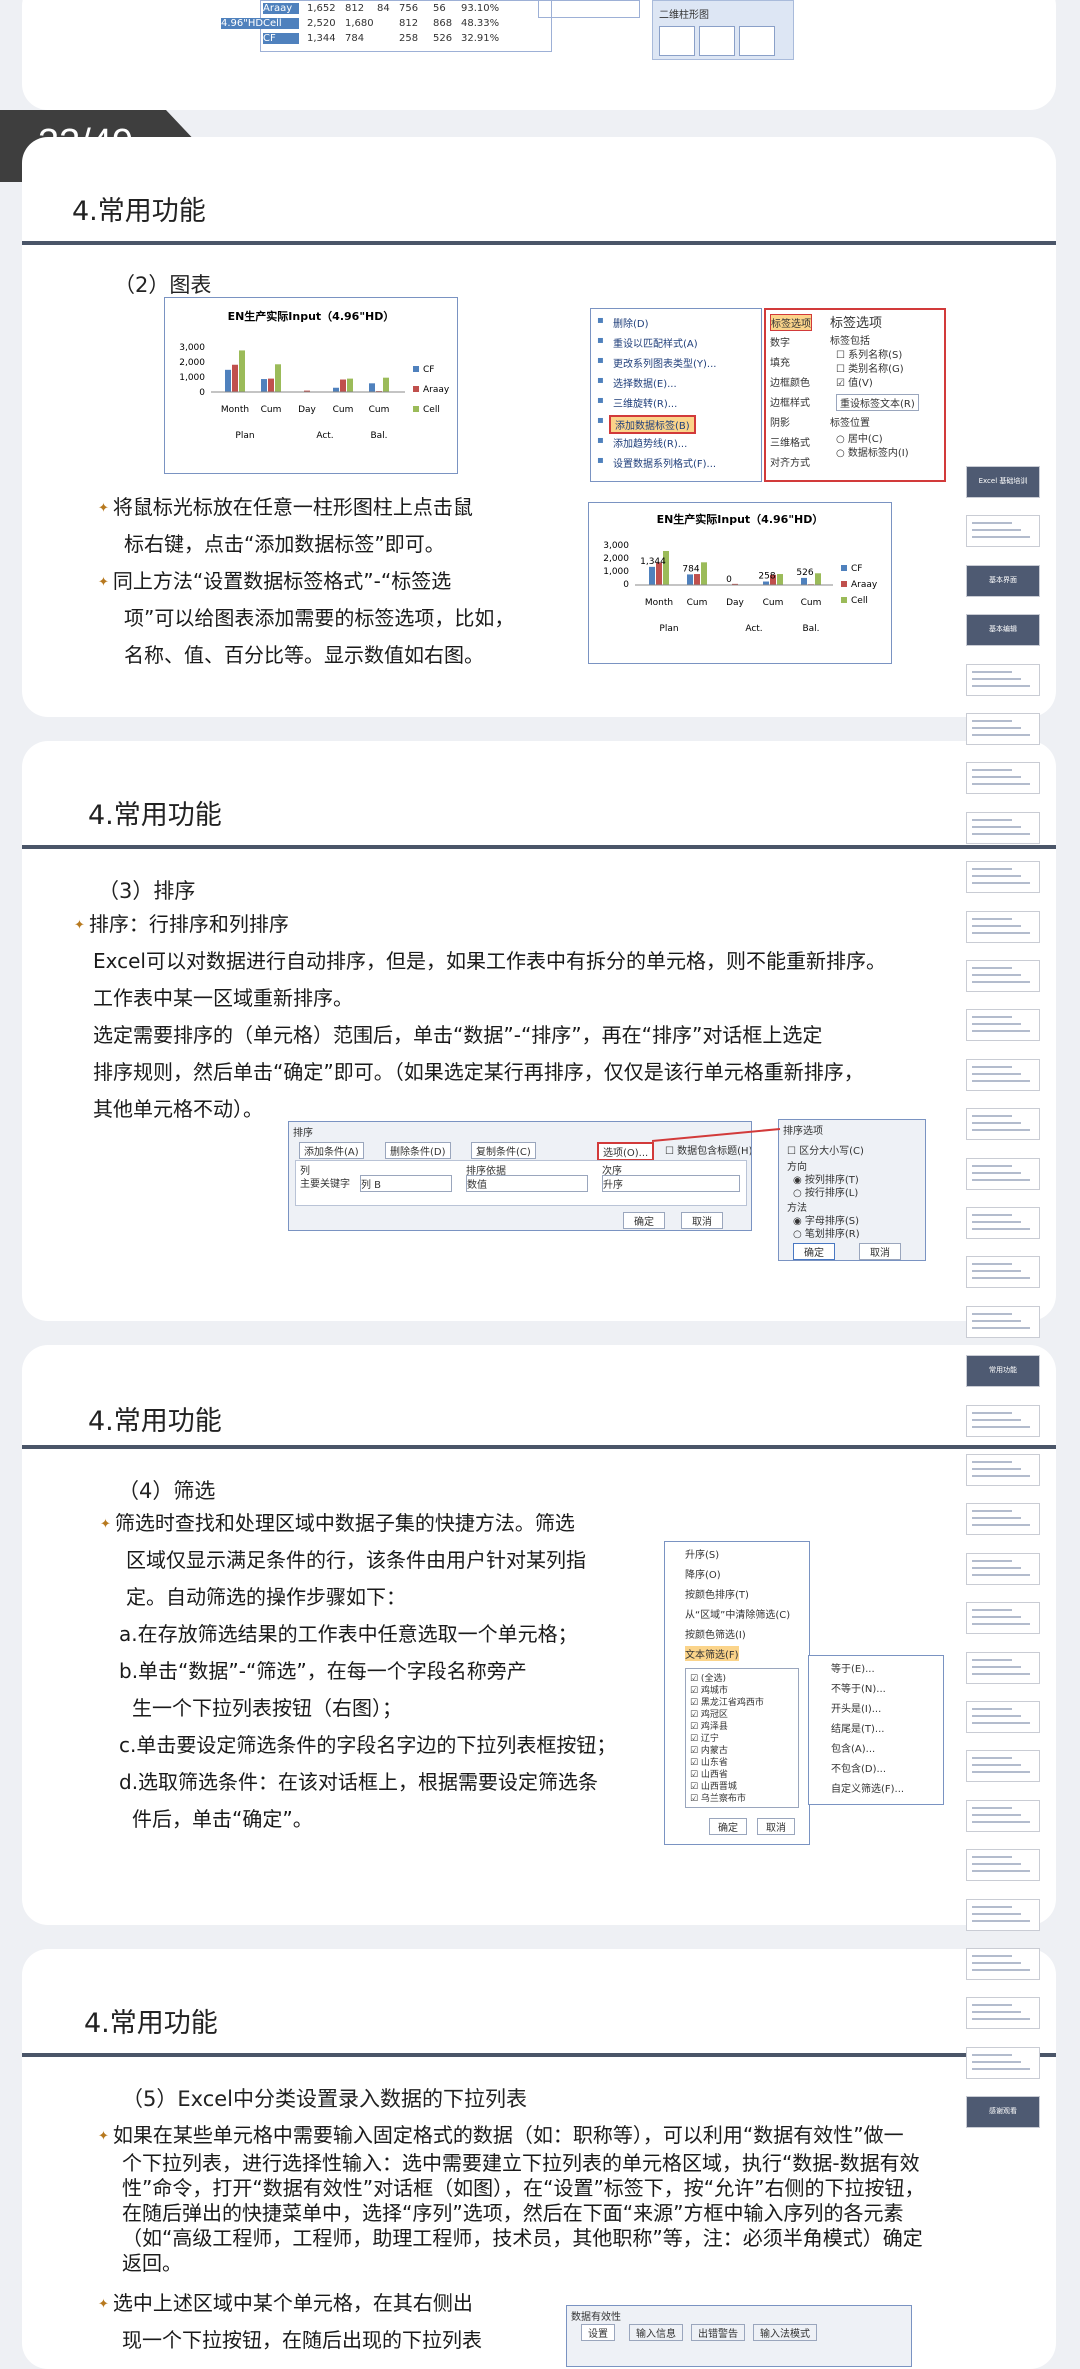  I want to click on tab-error-alert: 出错警告, so click(718, 2332).